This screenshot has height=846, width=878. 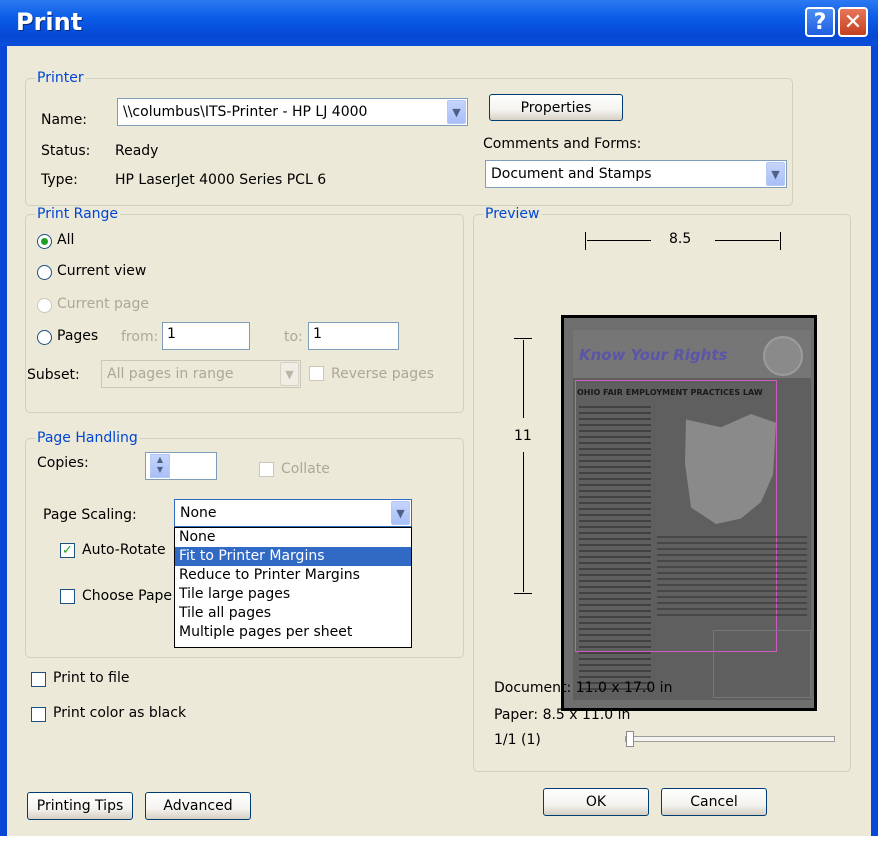 What do you see at coordinates (44, 241) in the screenshot?
I see `radio-all` at bounding box center [44, 241].